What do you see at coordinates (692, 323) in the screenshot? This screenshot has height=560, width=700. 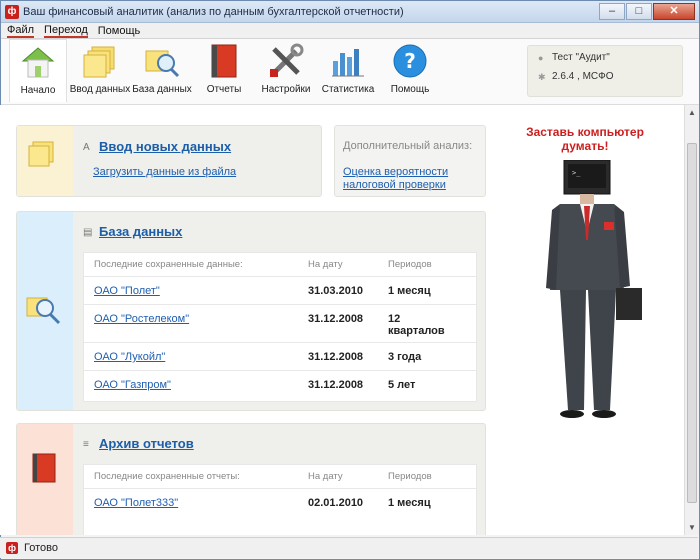 I see `scroll-thumb` at bounding box center [692, 323].